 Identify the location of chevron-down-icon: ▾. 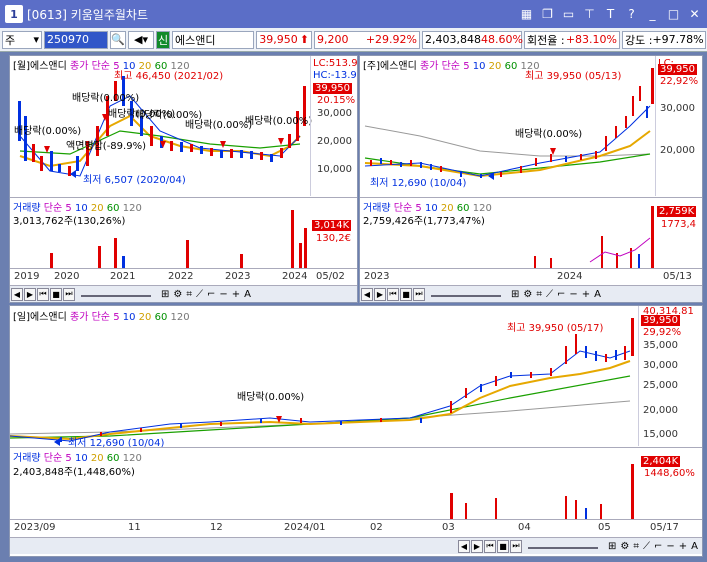
(36, 39).